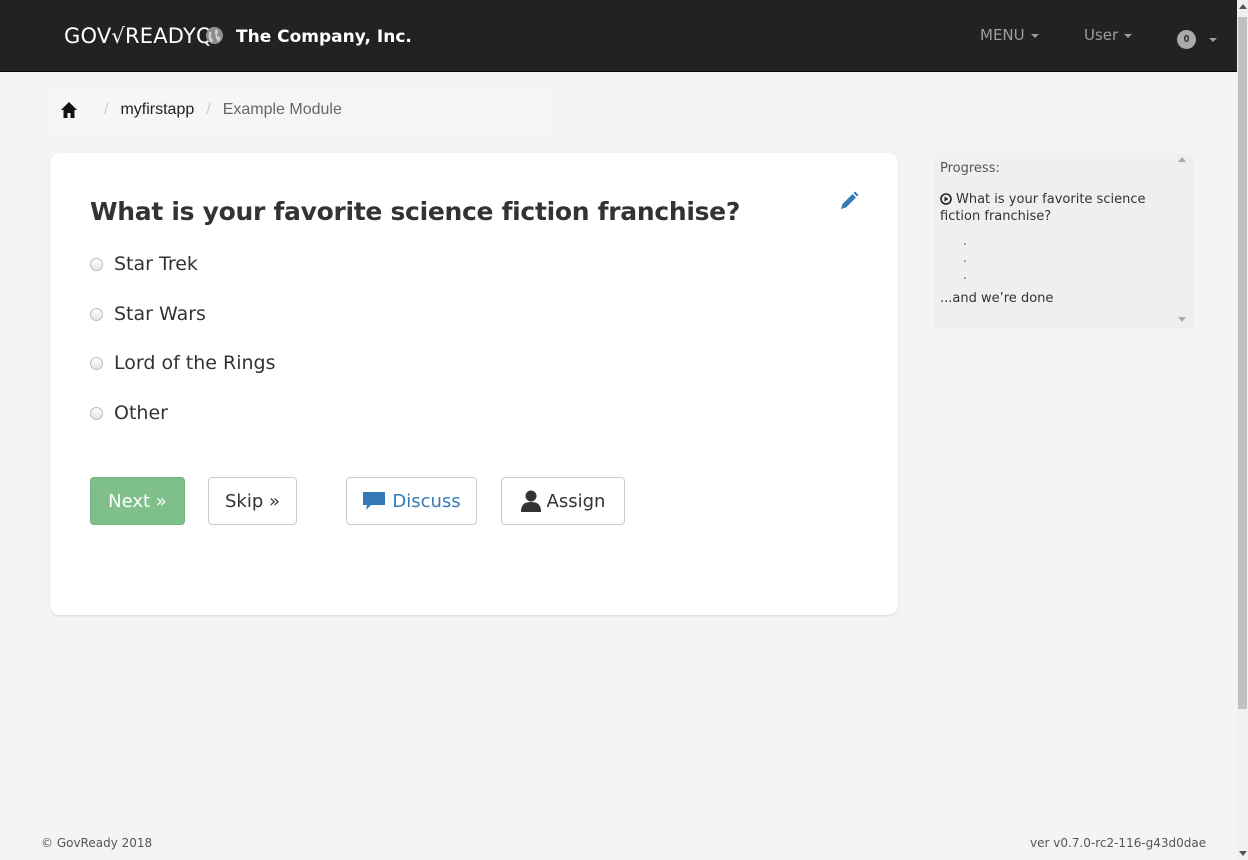 The height and width of the screenshot is (860, 1248). What do you see at coordinates (1118, 843) in the screenshot?
I see `footer-version: ver v0.7.0-rc2-116-g43d0dae` at bounding box center [1118, 843].